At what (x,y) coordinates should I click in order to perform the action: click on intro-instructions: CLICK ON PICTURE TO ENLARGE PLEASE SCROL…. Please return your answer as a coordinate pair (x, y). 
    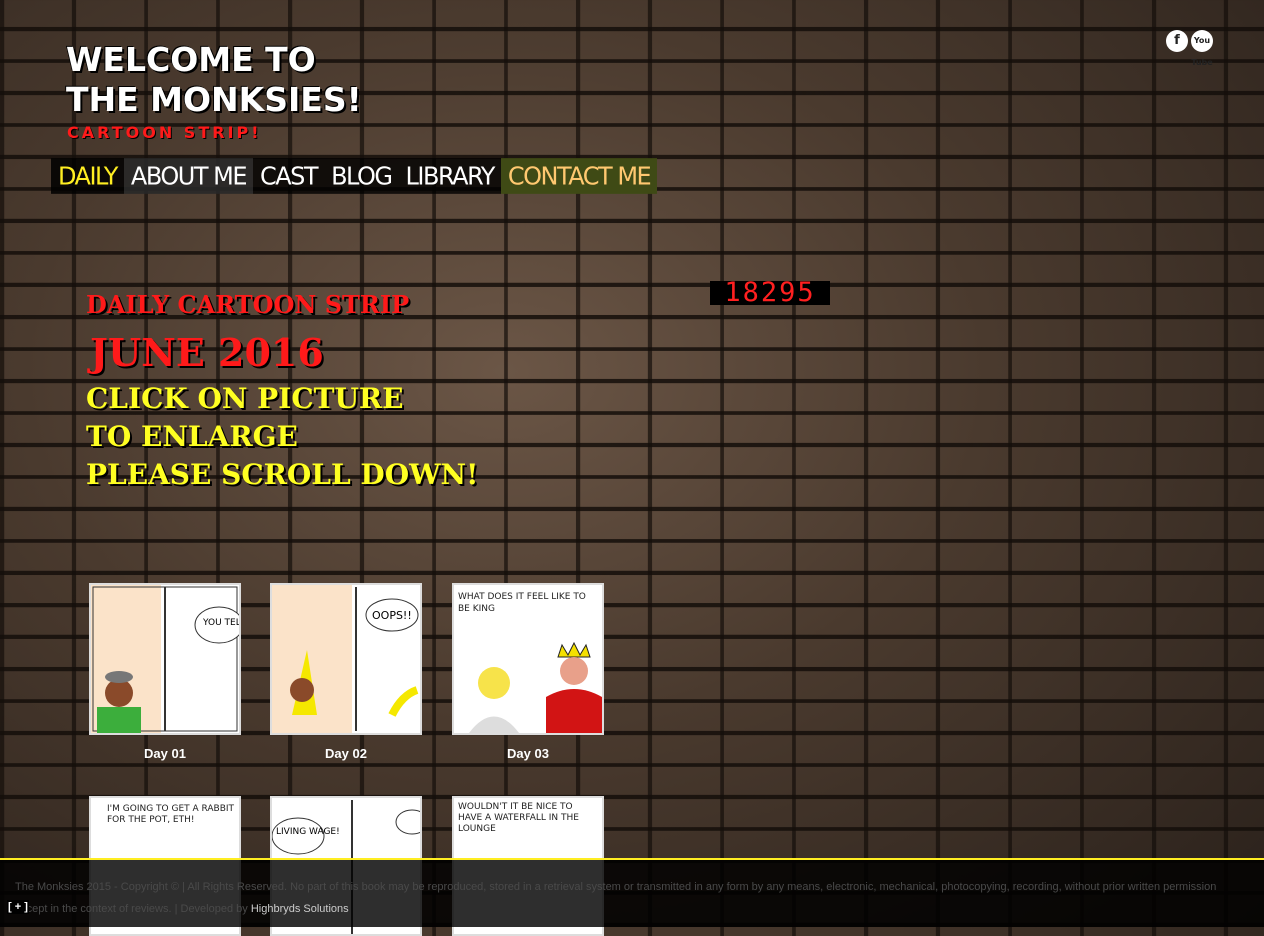
    Looking at the image, I should click on (282, 437).